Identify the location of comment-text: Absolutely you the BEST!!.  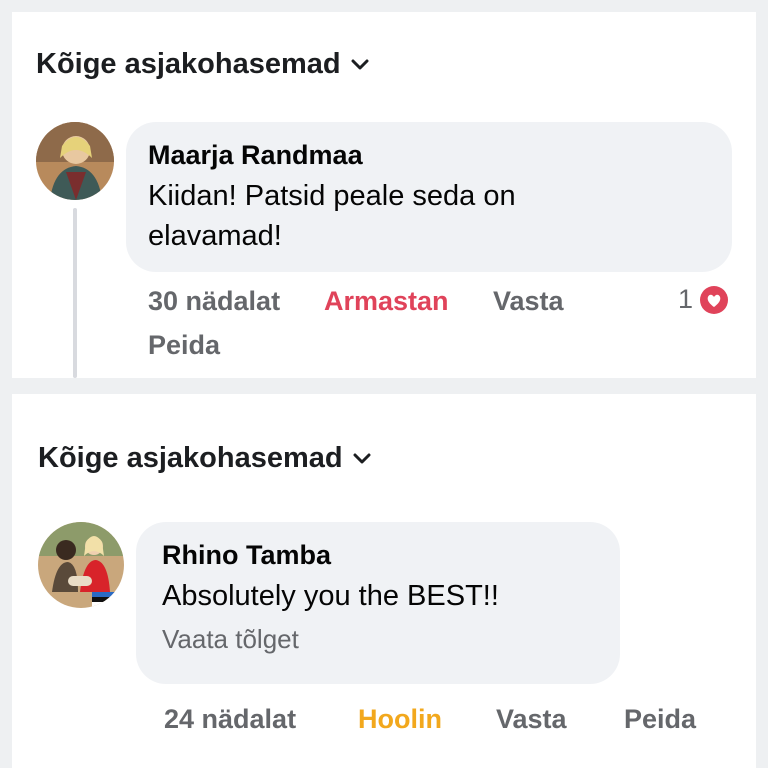
(330, 596).